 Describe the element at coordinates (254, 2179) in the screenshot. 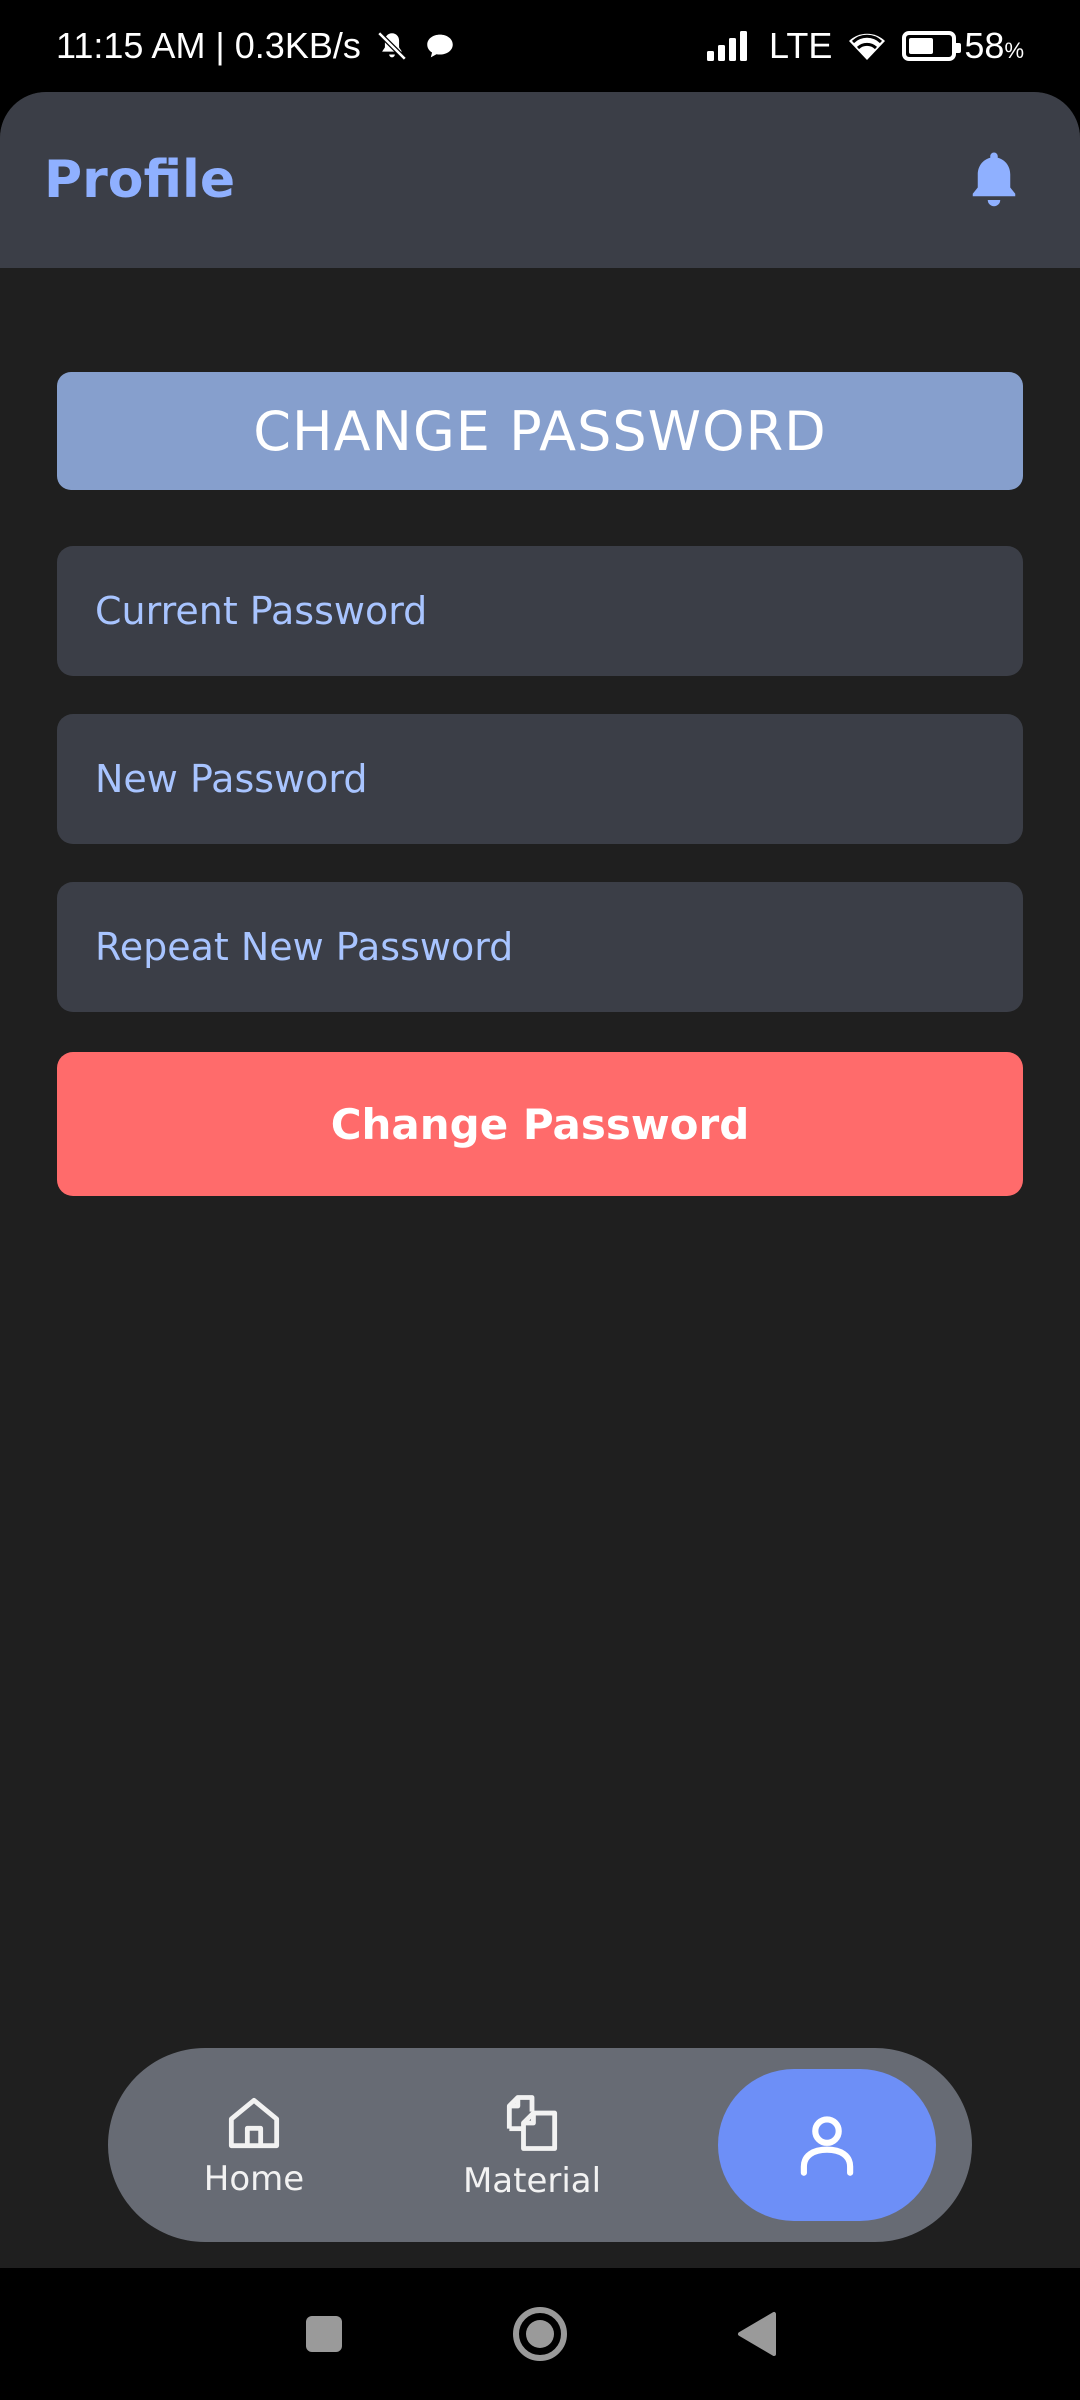

I see `nav-home-label: Home` at that location.